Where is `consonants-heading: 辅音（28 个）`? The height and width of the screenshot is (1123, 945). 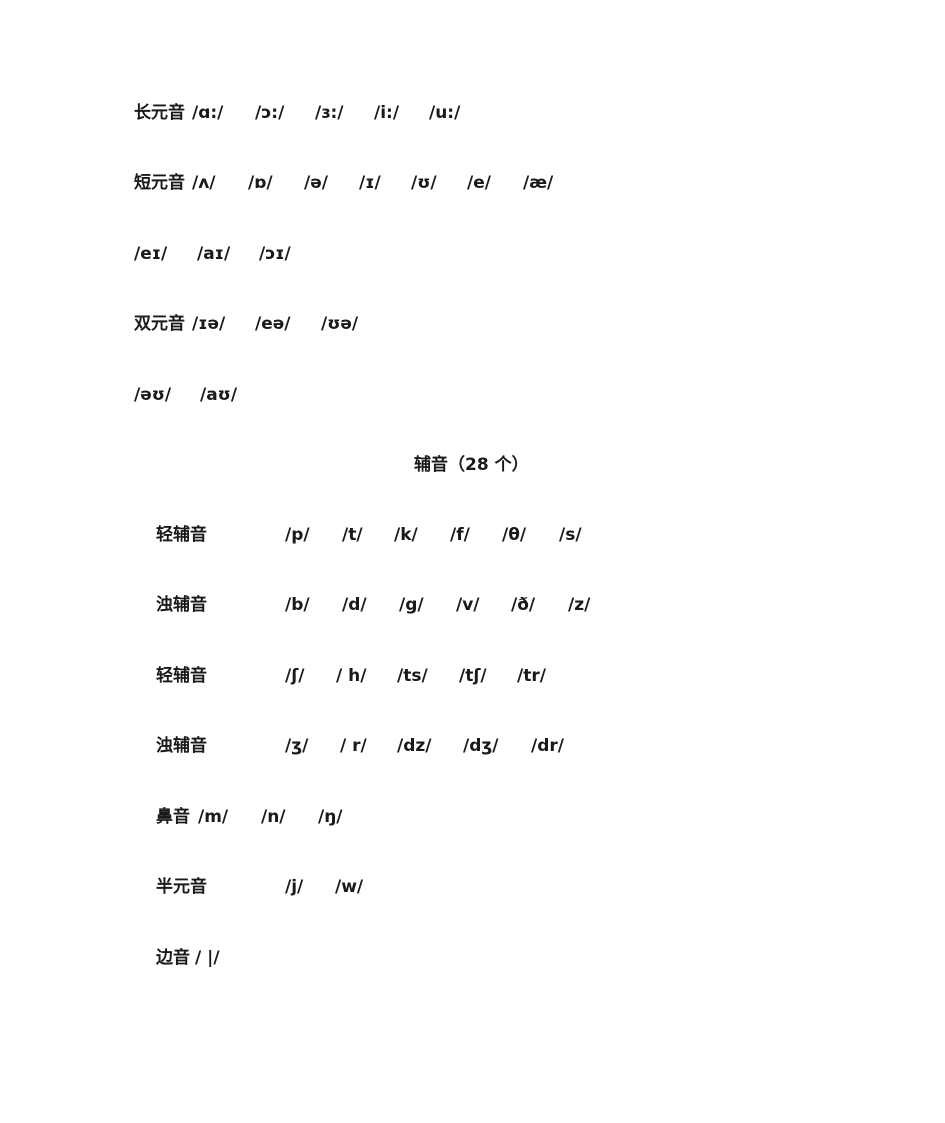 consonants-heading: 辅音（28 个） is located at coordinates (471, 465).